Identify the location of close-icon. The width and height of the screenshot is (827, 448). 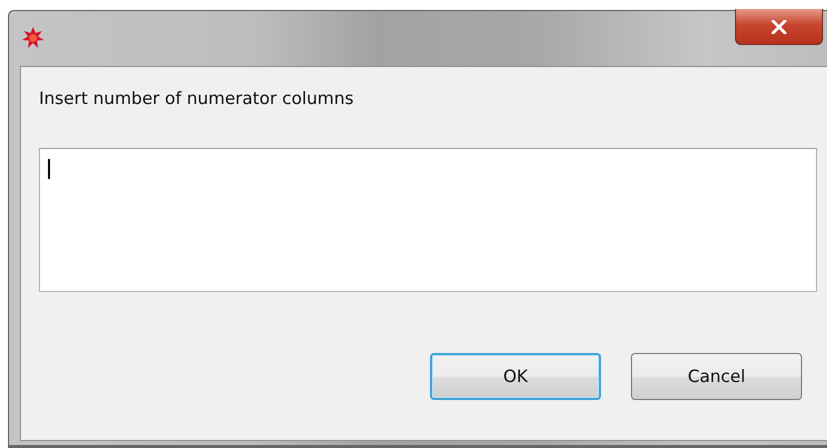
(779, 27).